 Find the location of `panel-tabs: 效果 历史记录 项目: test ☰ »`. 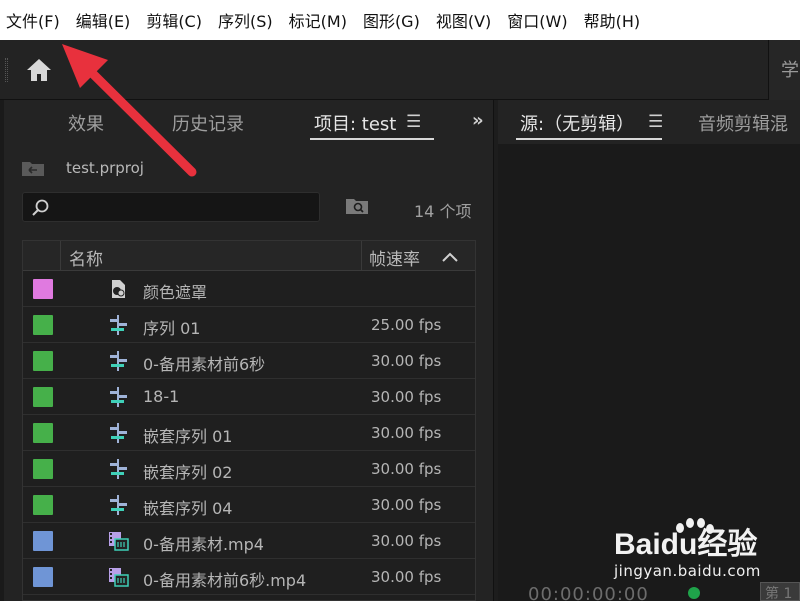

panel-tabs: 效果 历史记录 项目: test ☰ » is located at coordinates (249, 122).